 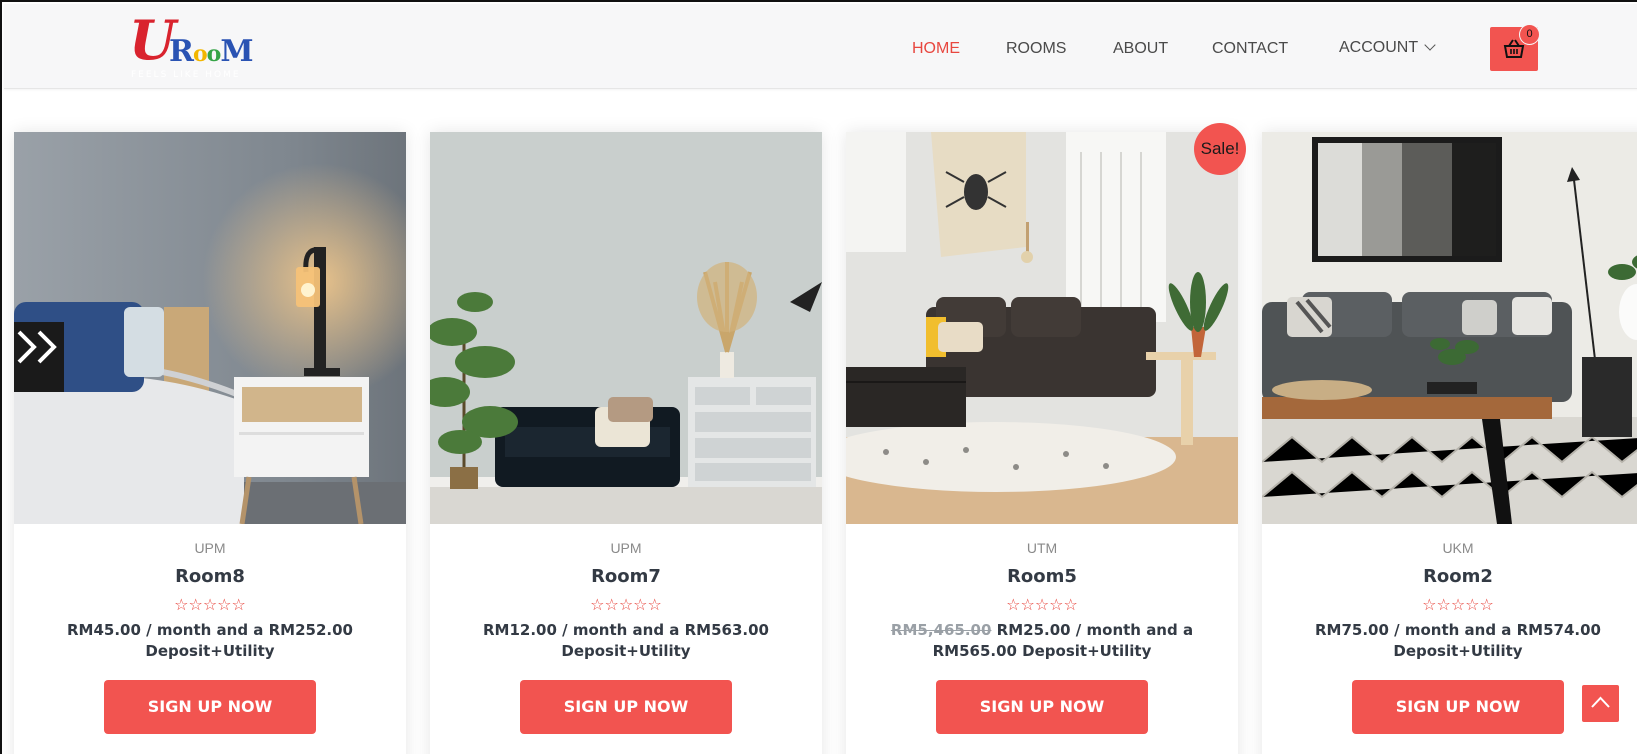 What do you see at coordinates (1449, 576) in the screenshot?
I see `product-title: Room2` at bounding box center [1449, 576].